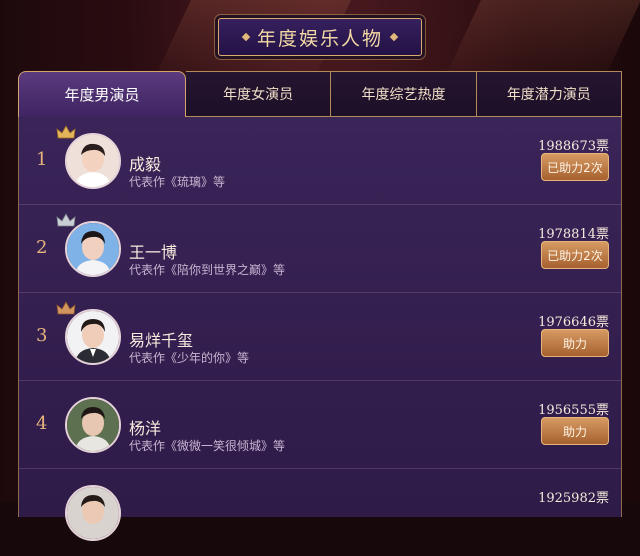  What do you see at coordinates (207, 446) in the screenshot?
I see `representative-works: 代表作《微微一笑很倾城》等` at bounding box center [207, 446].